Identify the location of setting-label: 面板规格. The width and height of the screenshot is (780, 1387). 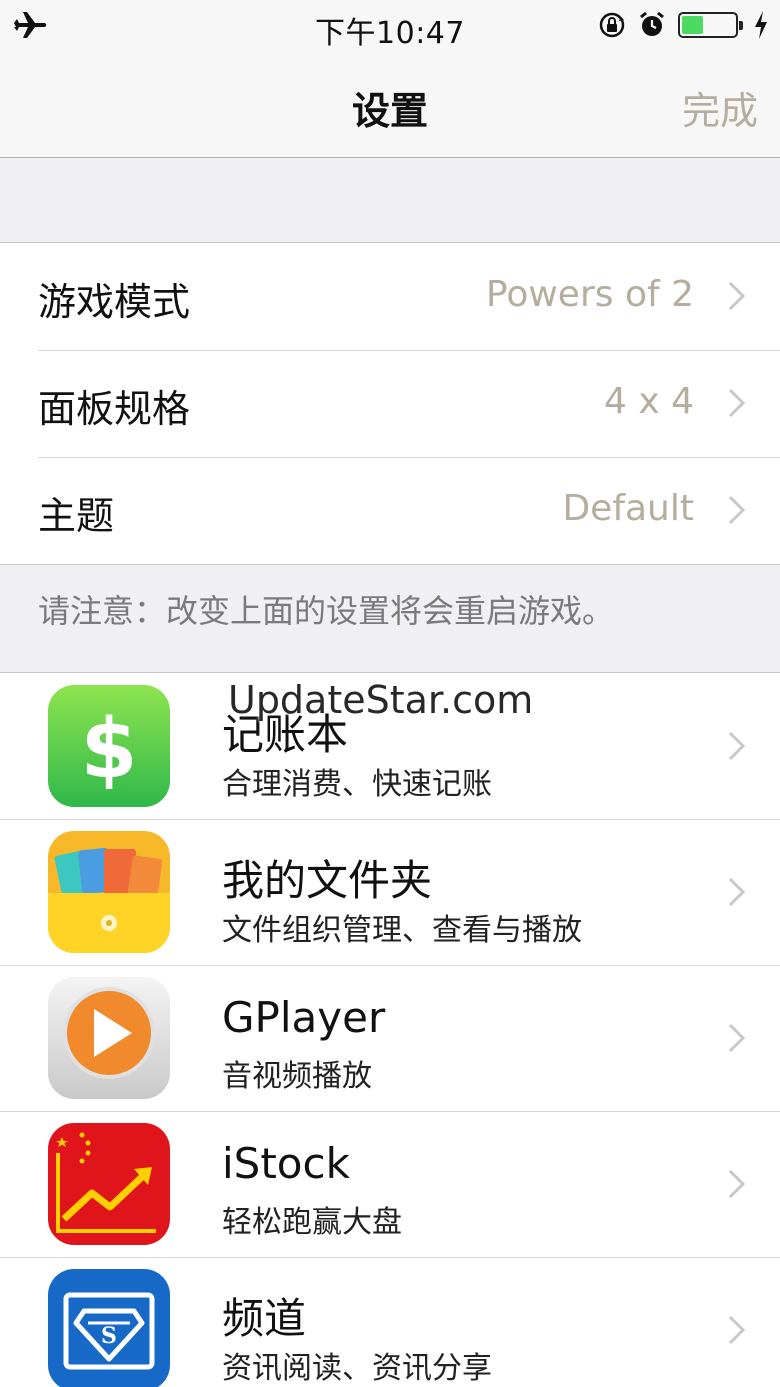
(114, 409).